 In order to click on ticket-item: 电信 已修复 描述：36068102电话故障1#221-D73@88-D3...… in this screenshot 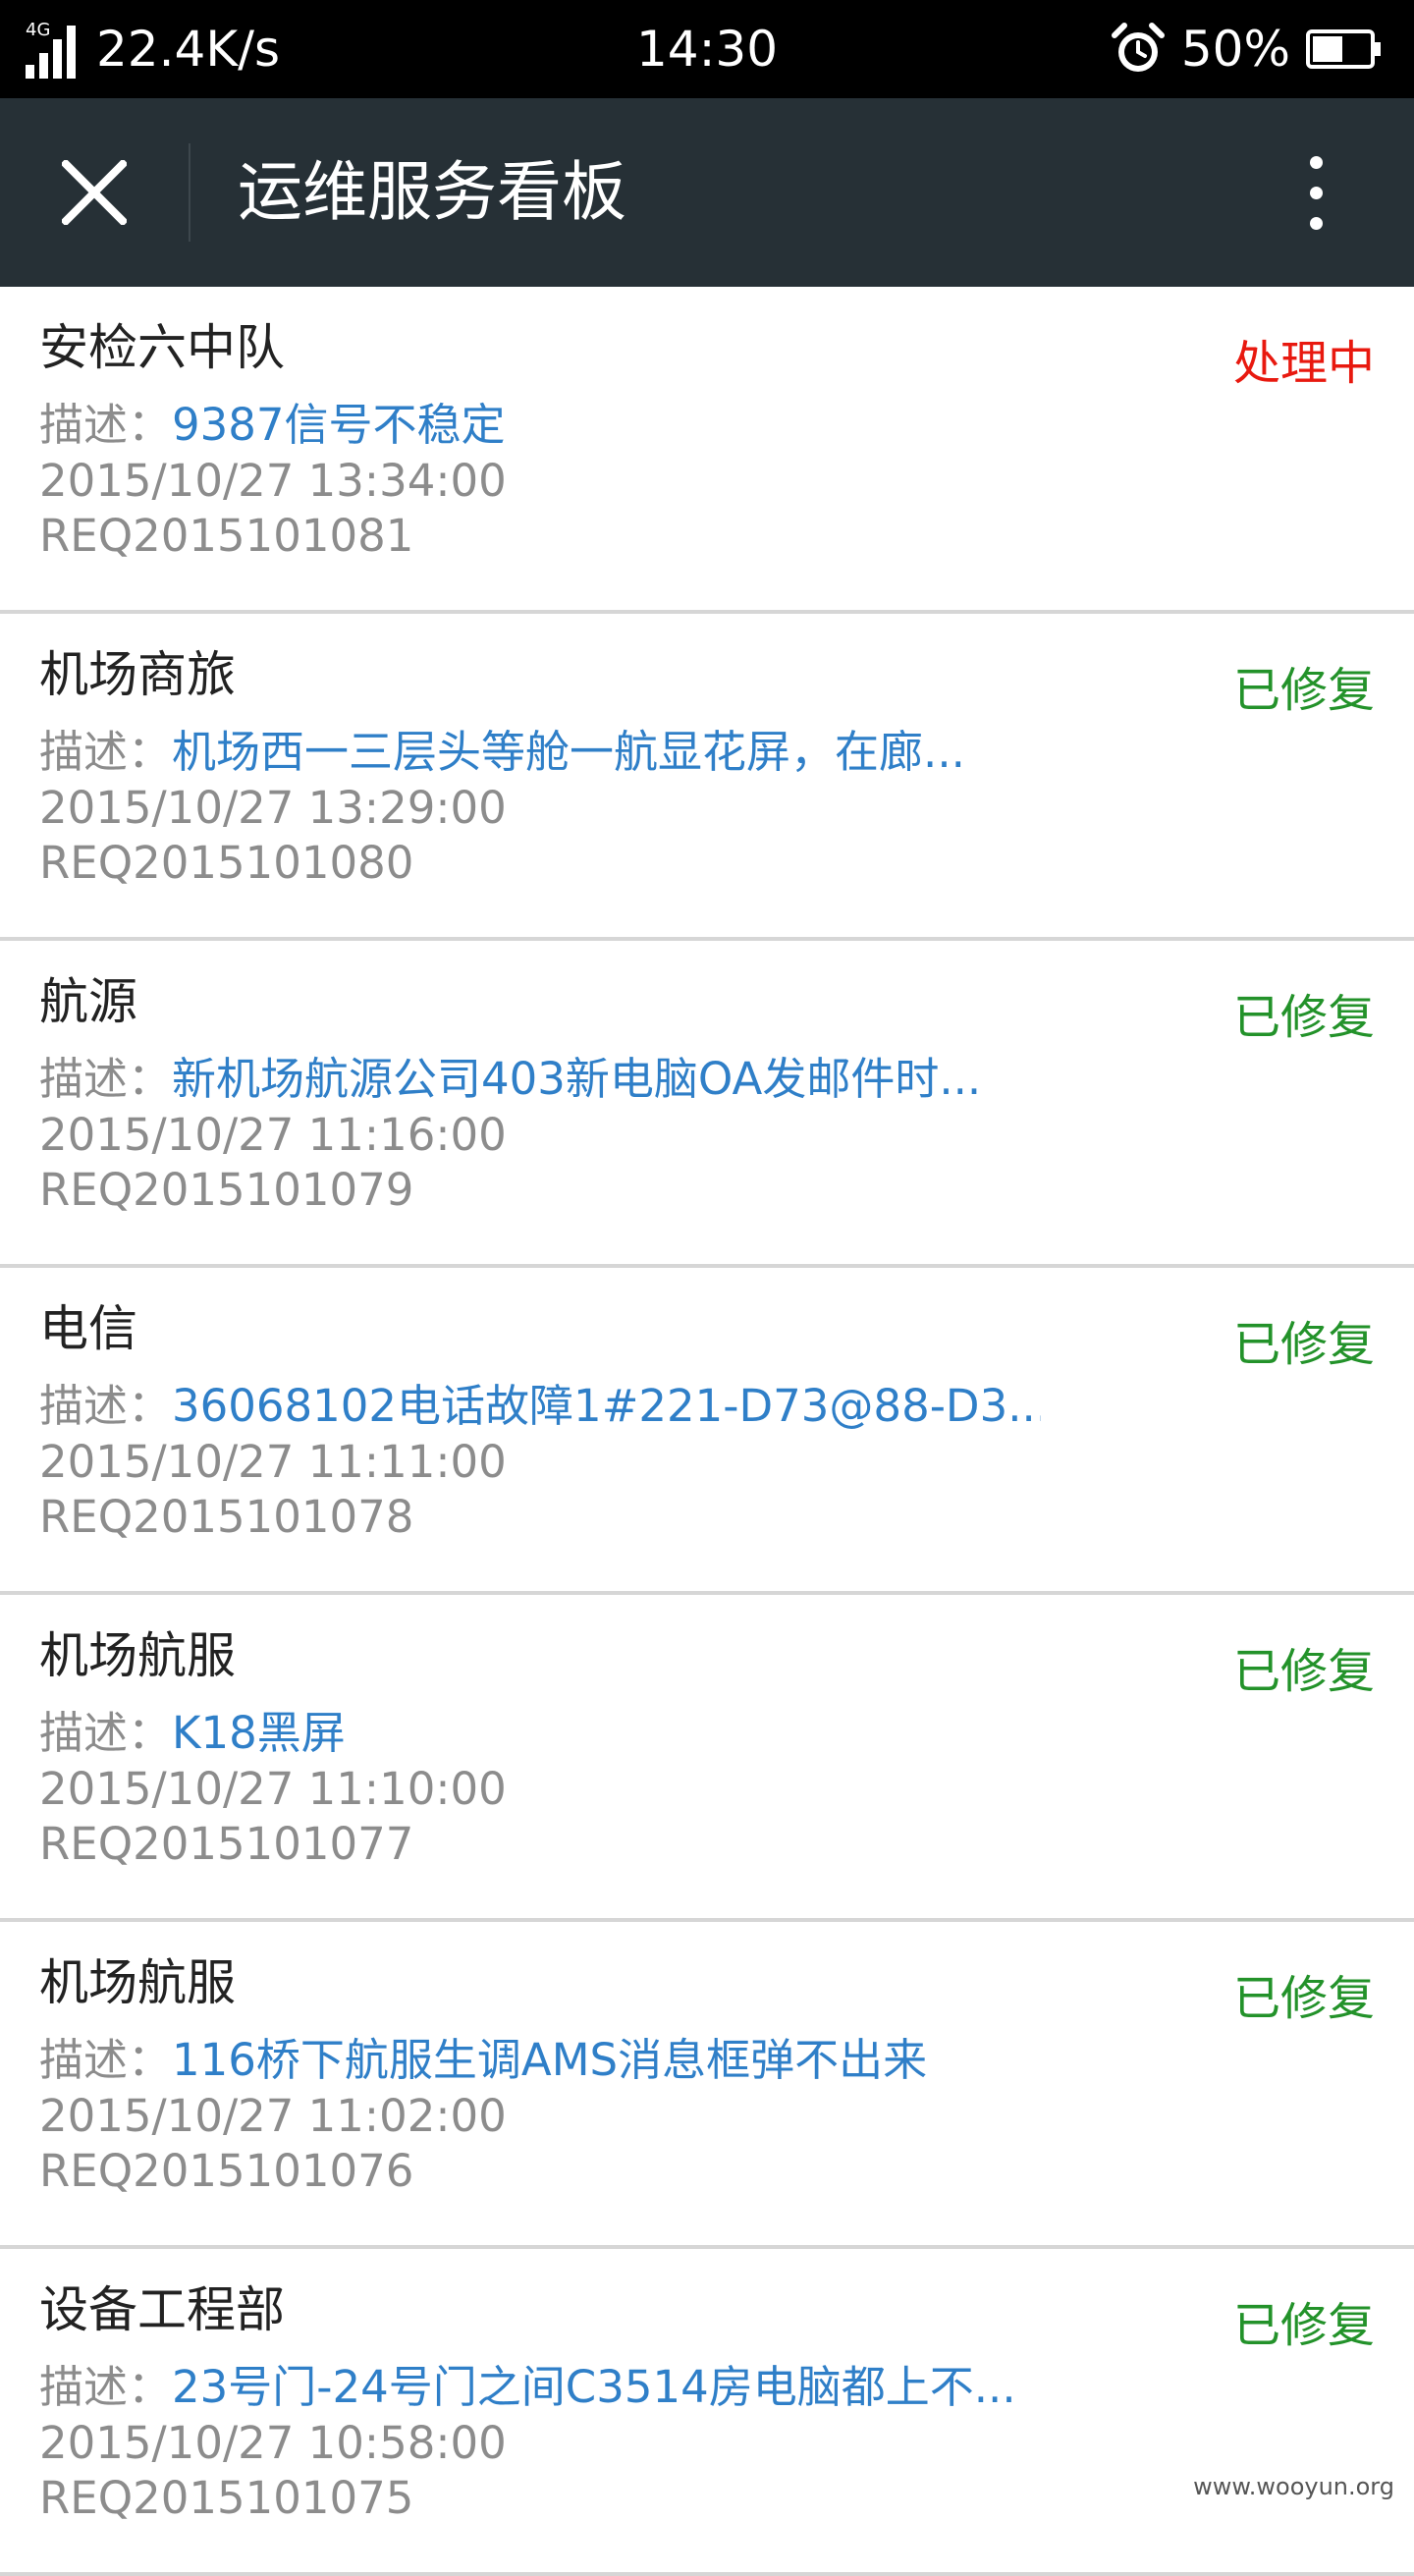, I will do `click(707, 1432)`.